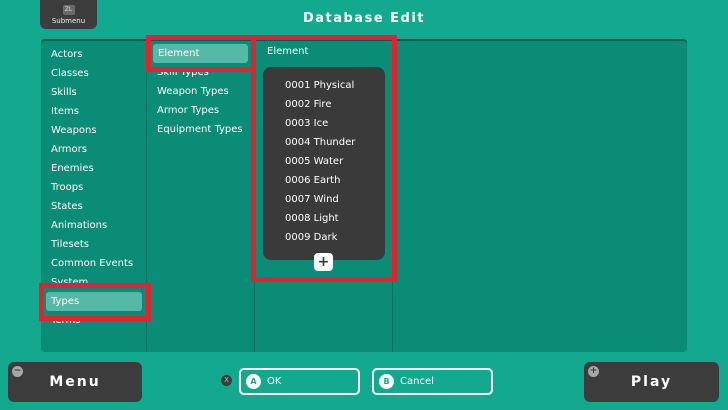 The height and width of the screenshot is (410, 728). Describe the element at coordinates (92, 187) in the screenshot. I see `category-item-troops: Troops` at that location.